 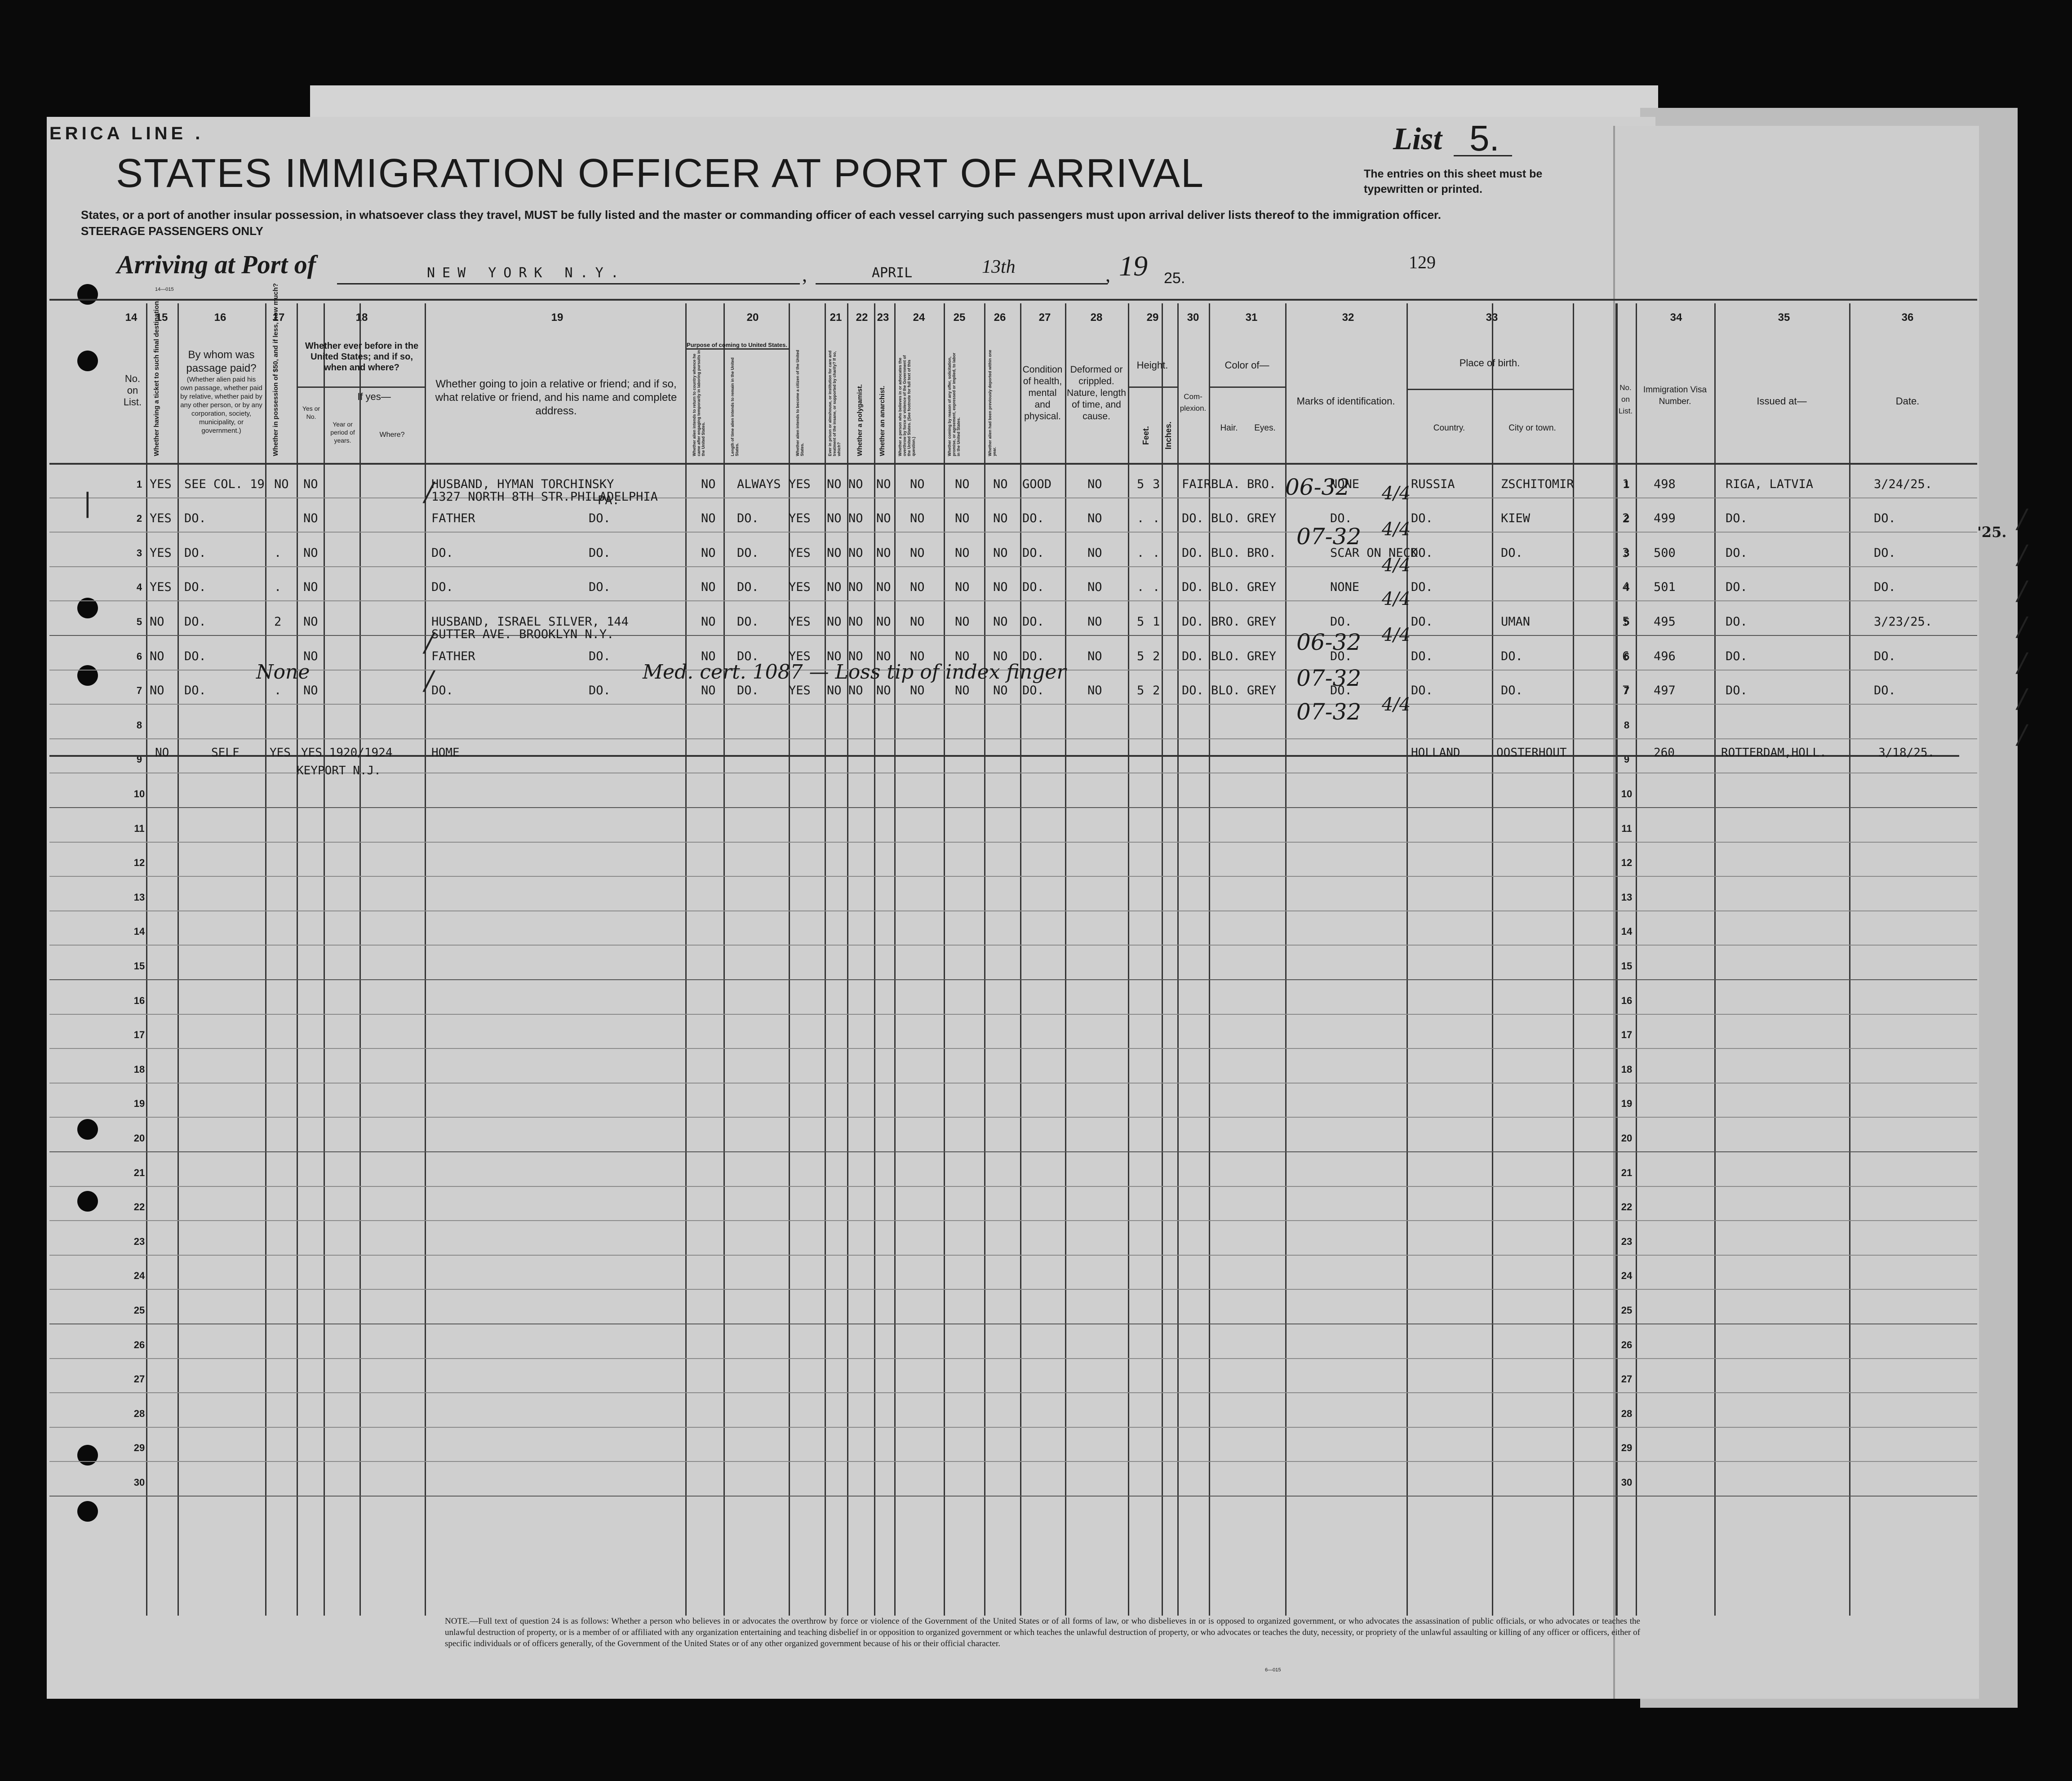 What do you see at coordinates (1627, 863) in the screenshot?
I see `row-number-right: 12` at bounding box center [1627, 863].